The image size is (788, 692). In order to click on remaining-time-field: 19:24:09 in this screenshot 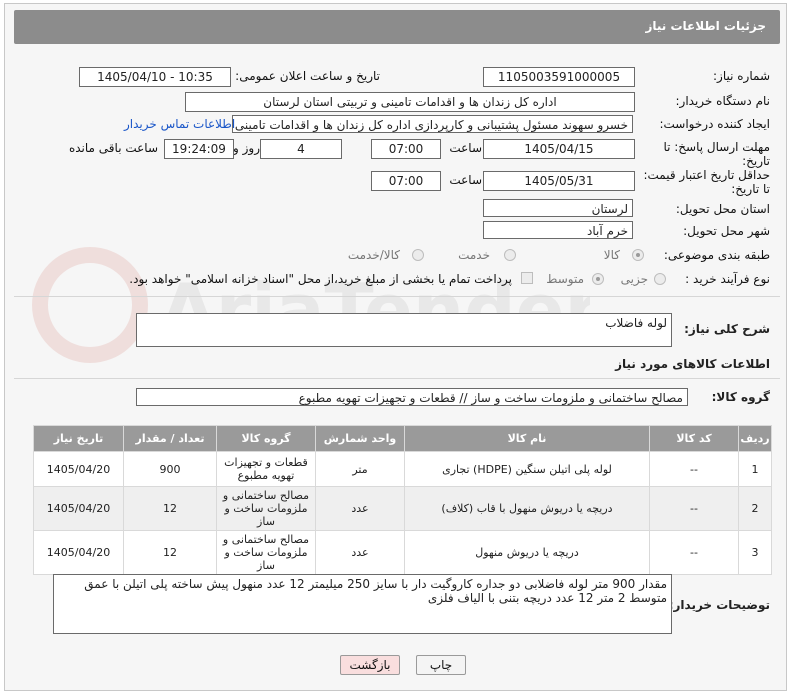, I will do `click(199, 149)`.